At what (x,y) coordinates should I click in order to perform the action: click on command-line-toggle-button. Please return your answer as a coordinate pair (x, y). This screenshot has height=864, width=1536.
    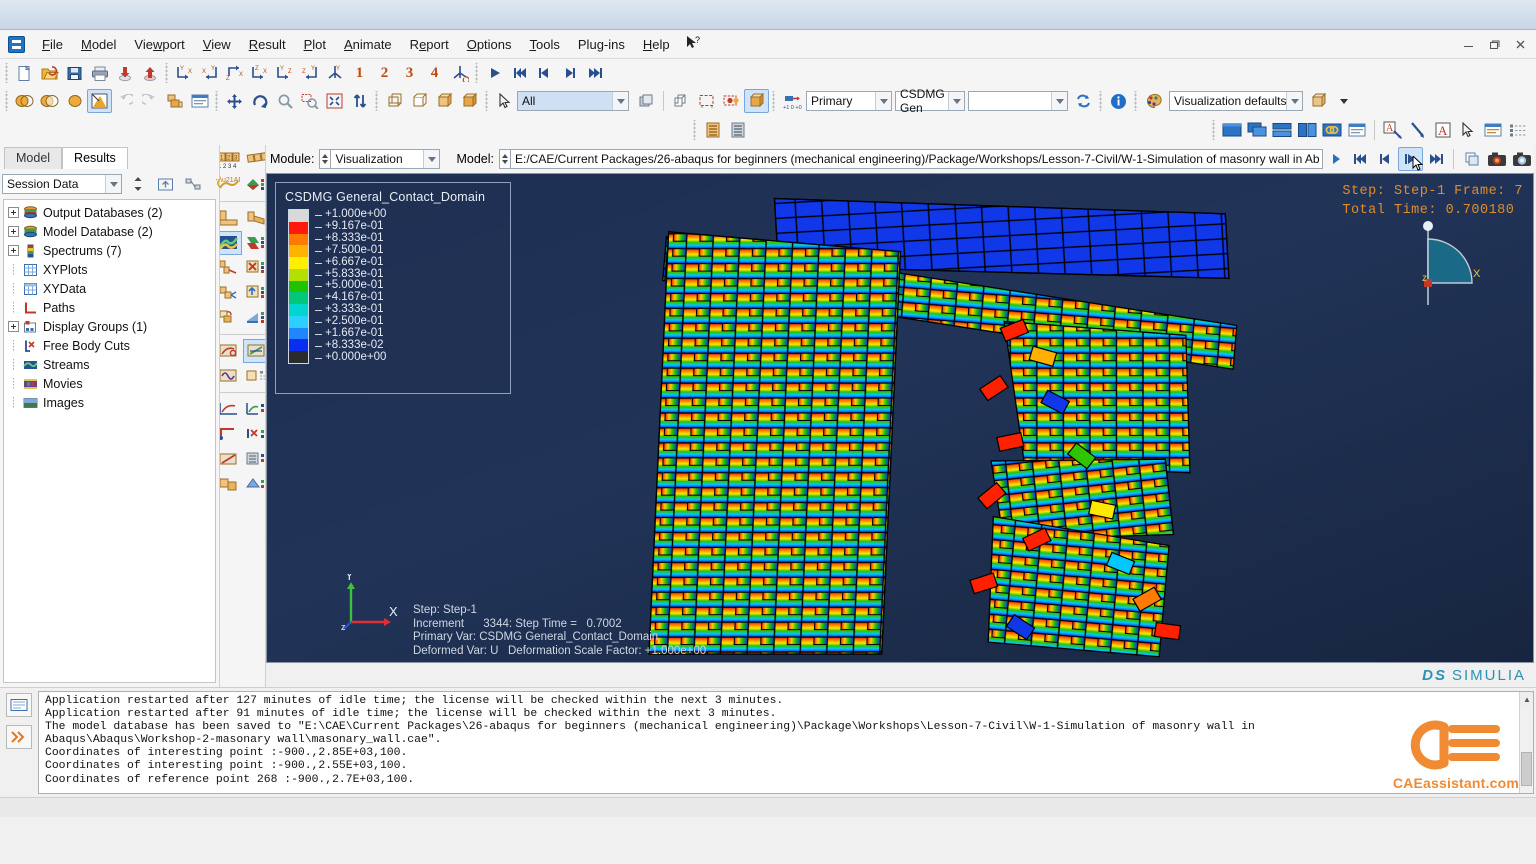
    Looking at the image, I should click on (19, 737).